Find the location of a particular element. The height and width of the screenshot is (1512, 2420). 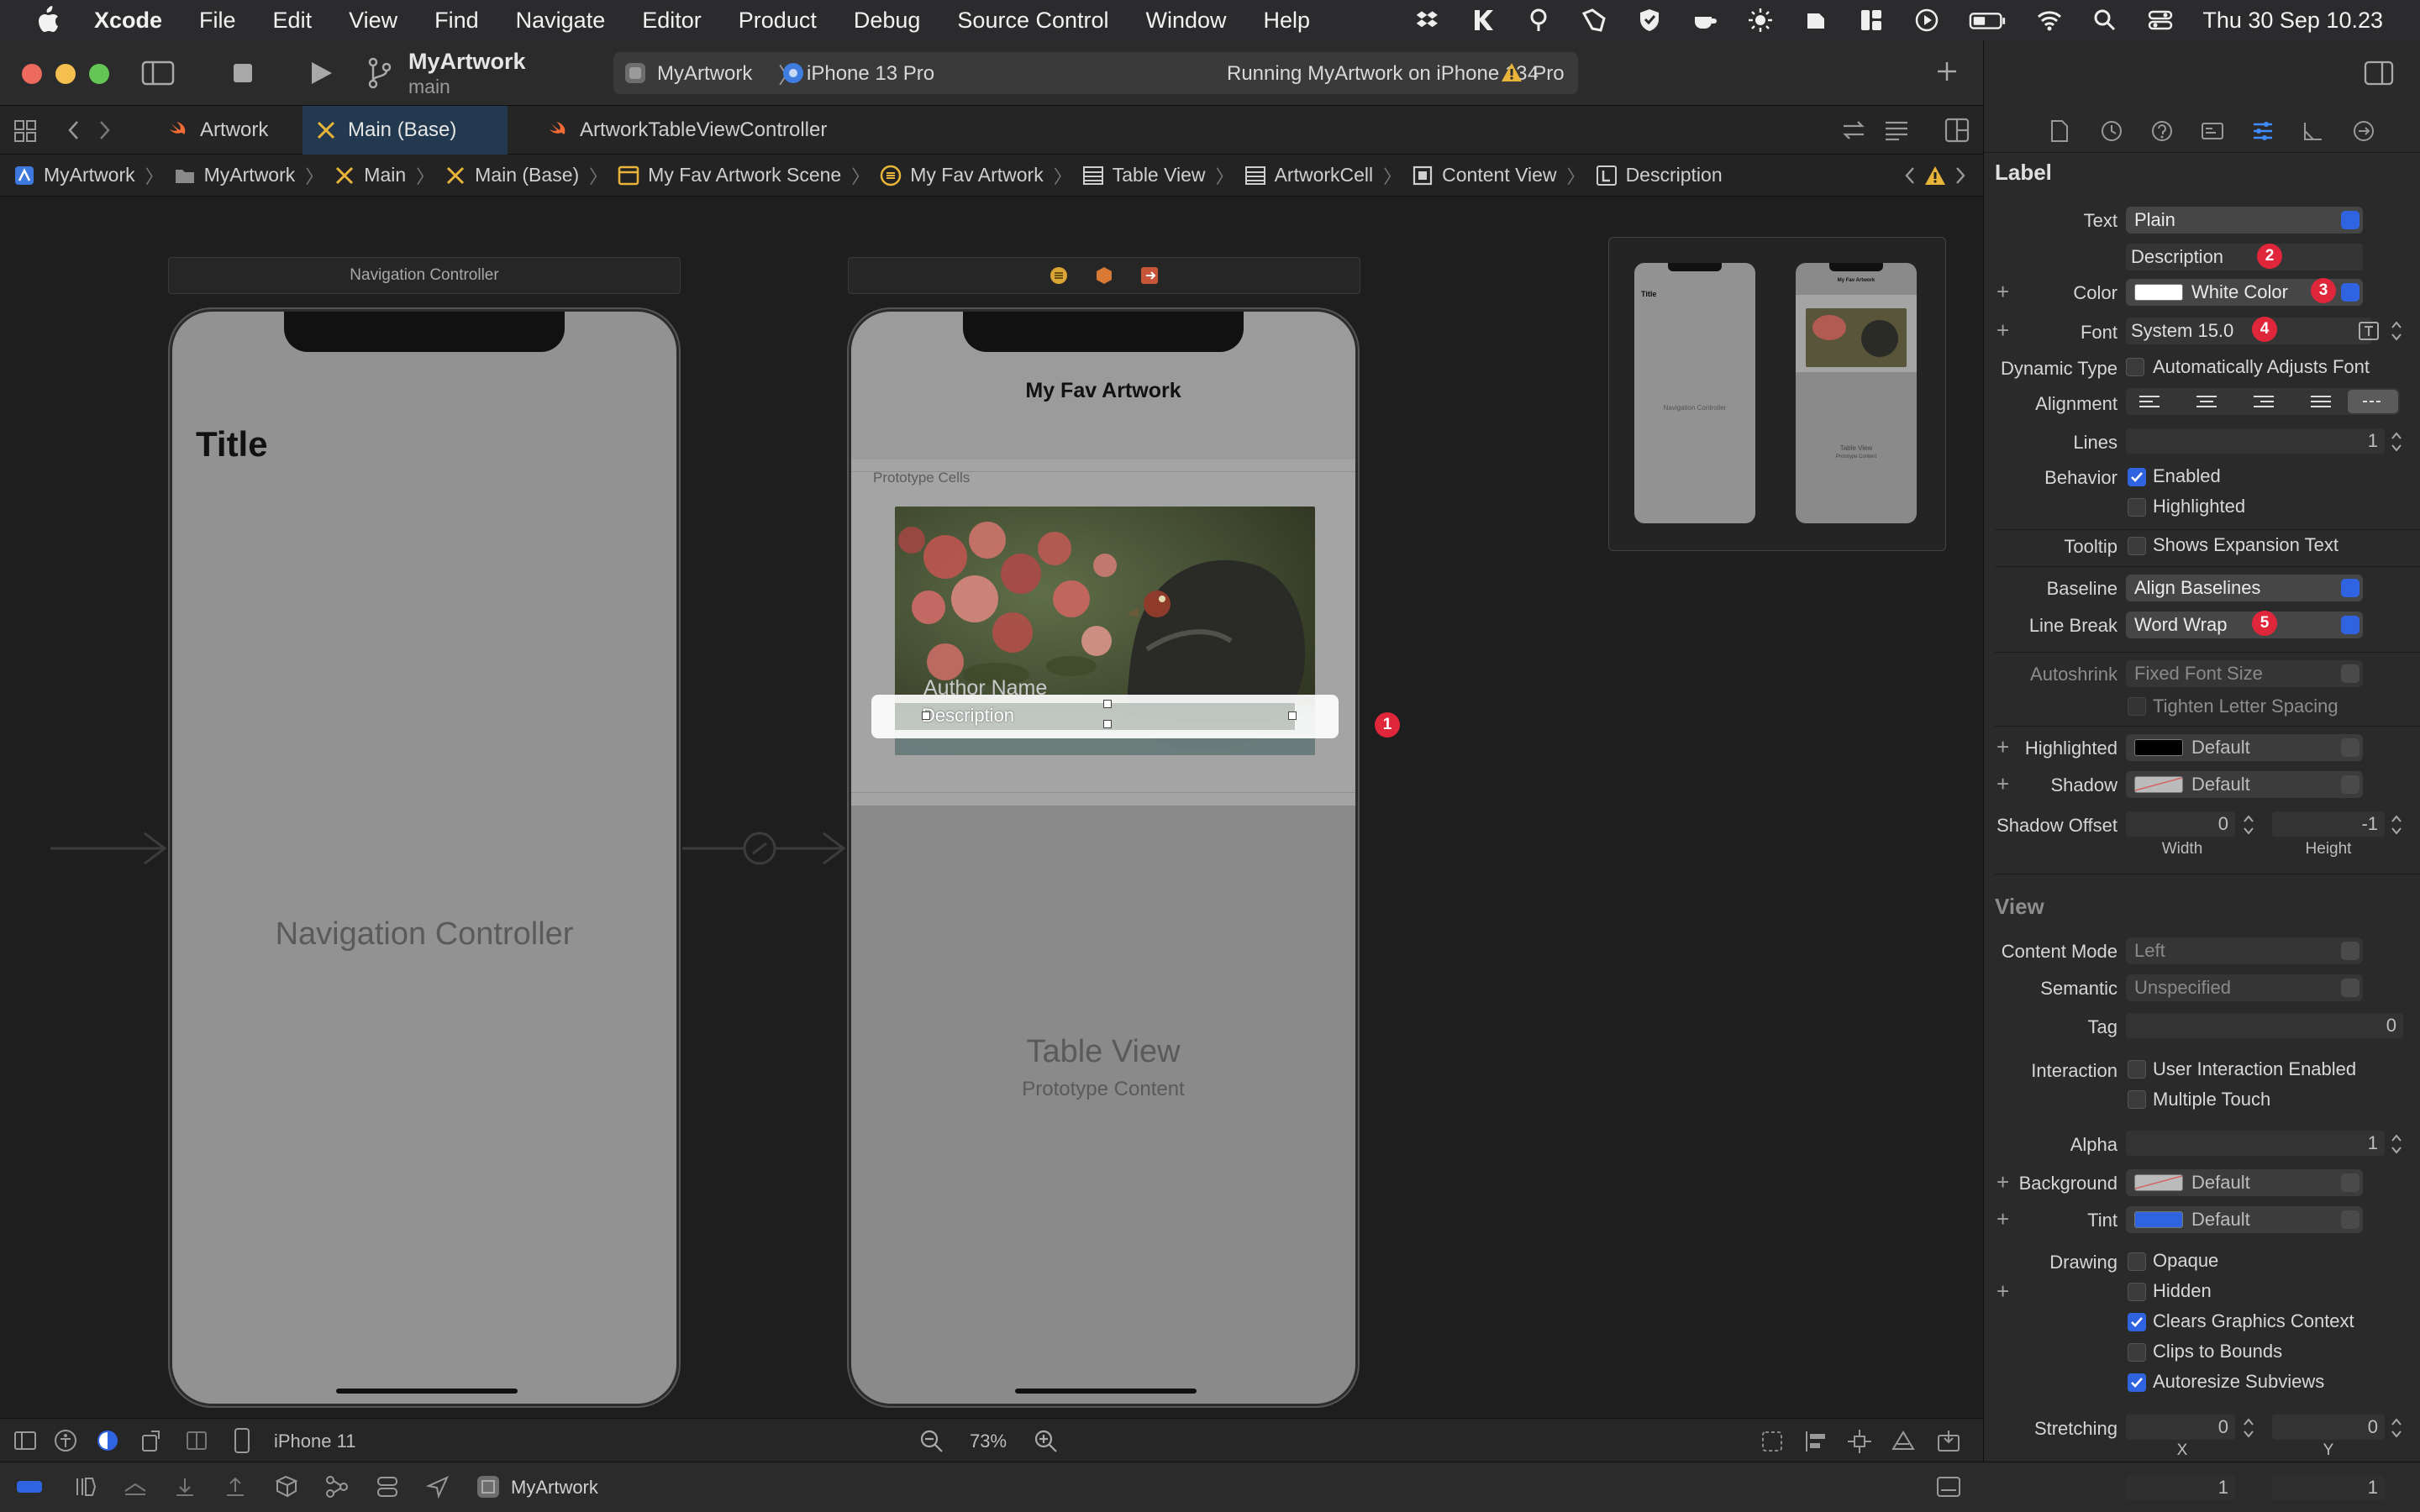

device-configuration-icon is located at coordinates (196, 1440).